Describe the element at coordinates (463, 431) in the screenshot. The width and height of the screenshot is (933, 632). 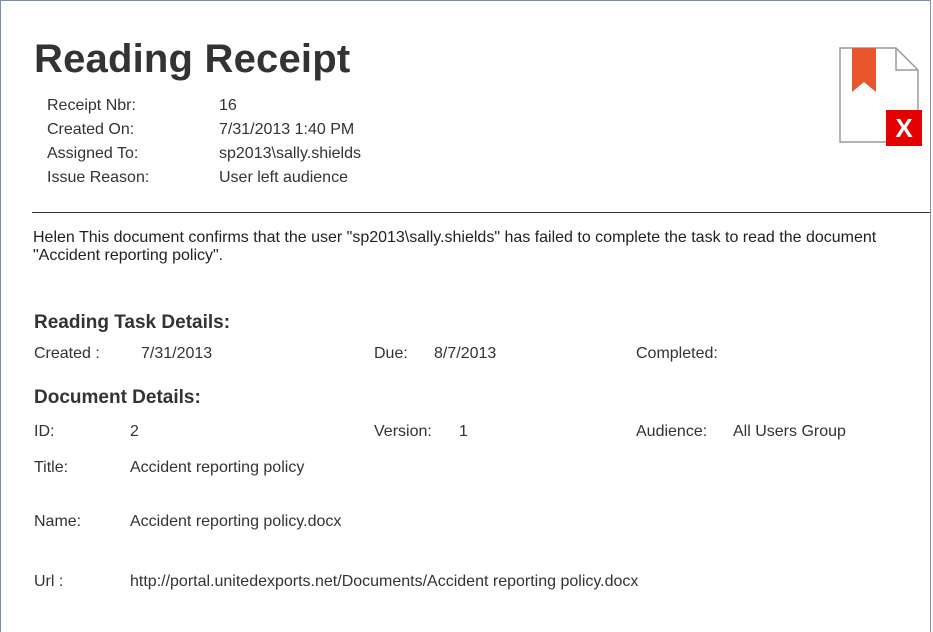
I see `doc-version-value: 1` at that location.